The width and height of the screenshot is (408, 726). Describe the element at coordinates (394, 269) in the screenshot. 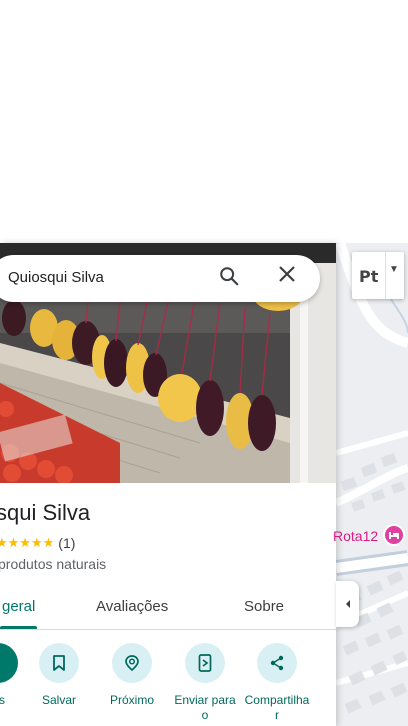

I see `dropdown-arrow-icon: ▼` at that location.